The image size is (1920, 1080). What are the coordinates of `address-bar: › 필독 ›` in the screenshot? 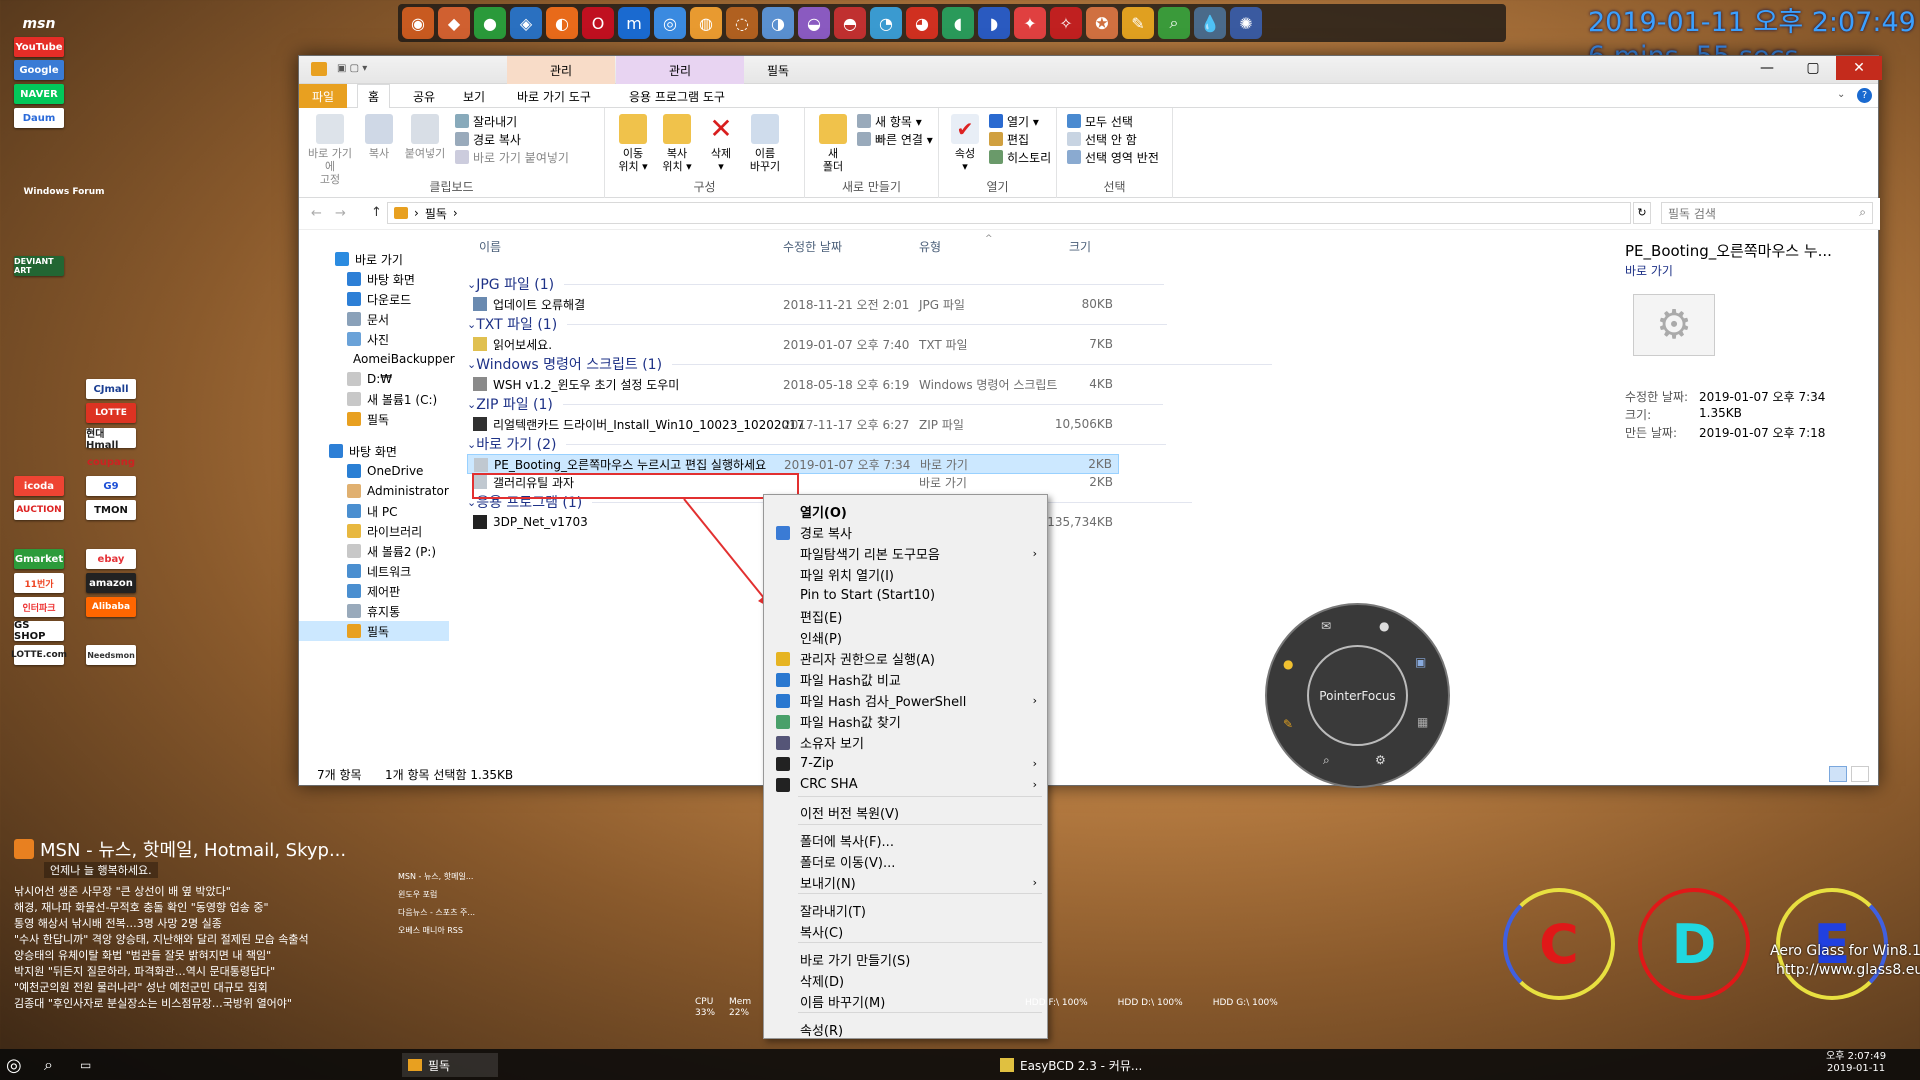 It's located at (1009, 213).